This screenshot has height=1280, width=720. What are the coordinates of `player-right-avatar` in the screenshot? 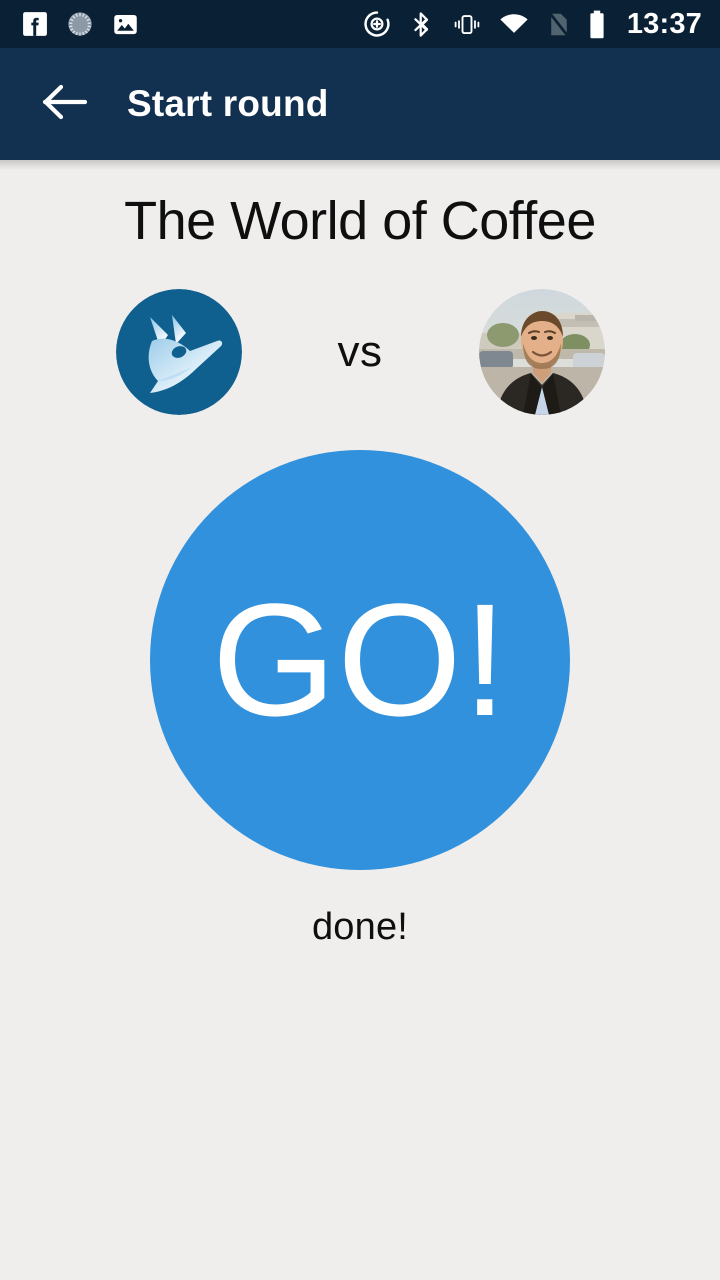 It's located at (541, 352).